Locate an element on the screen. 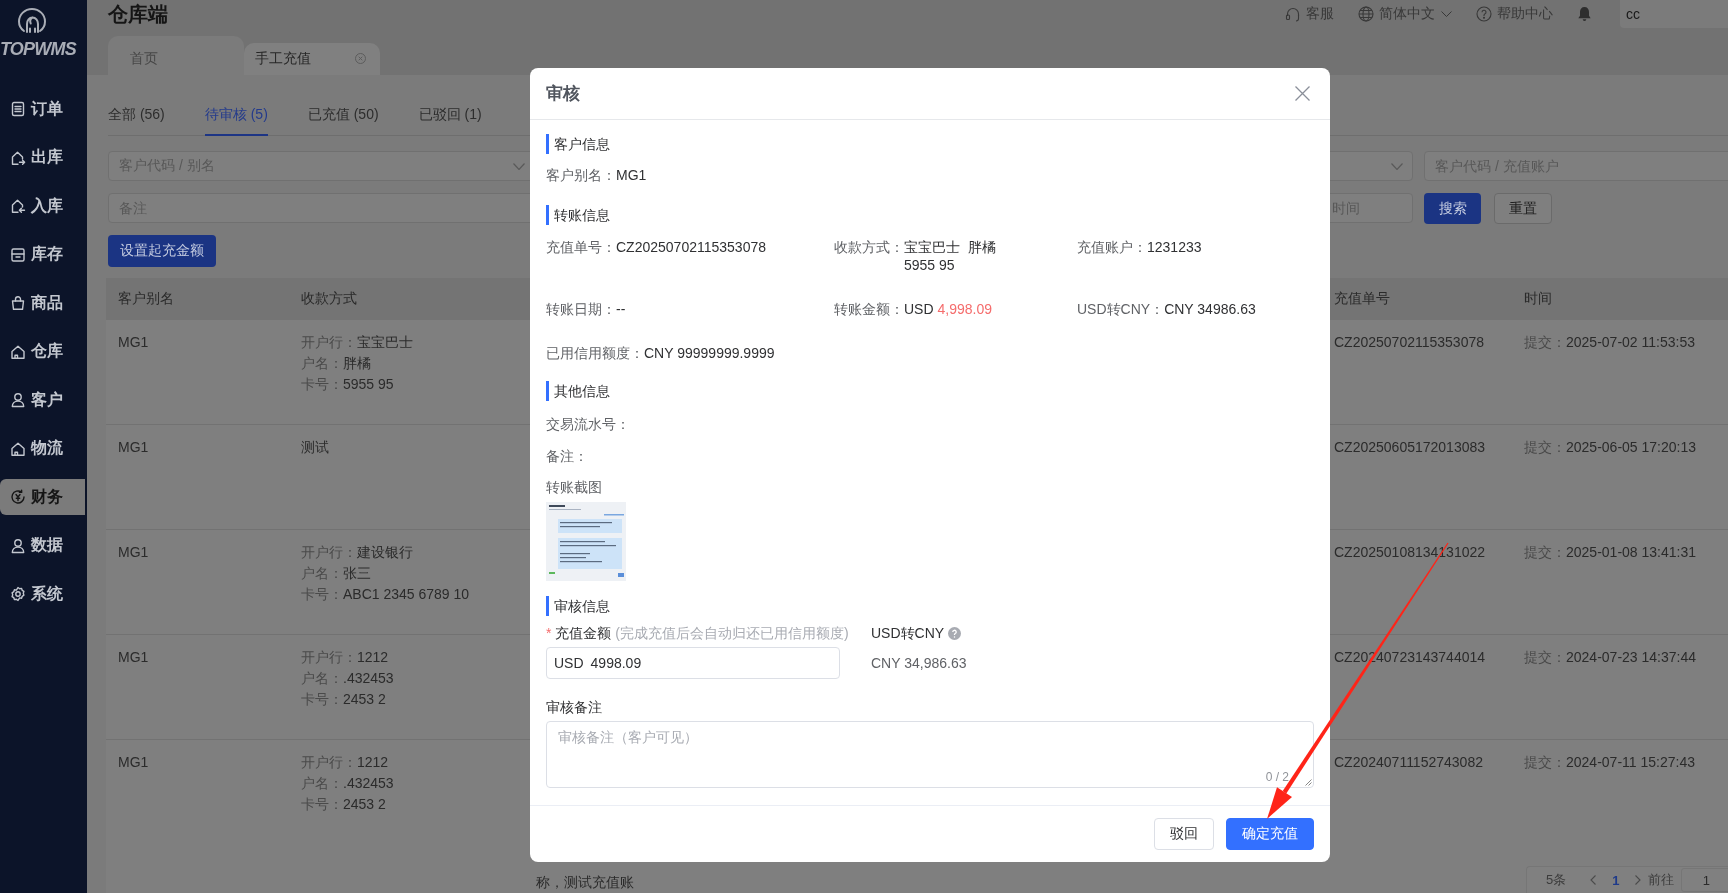 The width and height of the screenshot is (1728, 893). page-input: 1 is located at coordinates (1704, 880).